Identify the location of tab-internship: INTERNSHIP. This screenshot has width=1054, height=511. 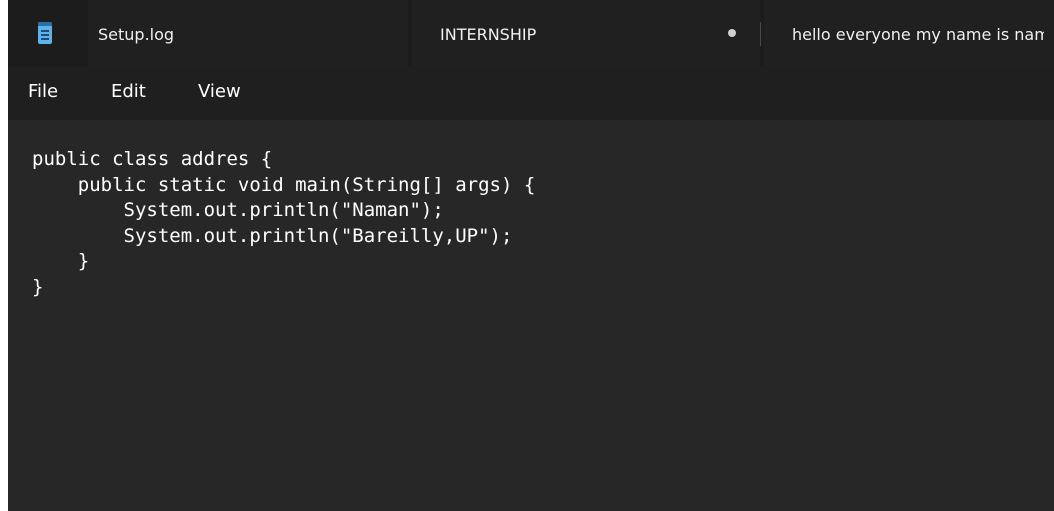
(586, 33).